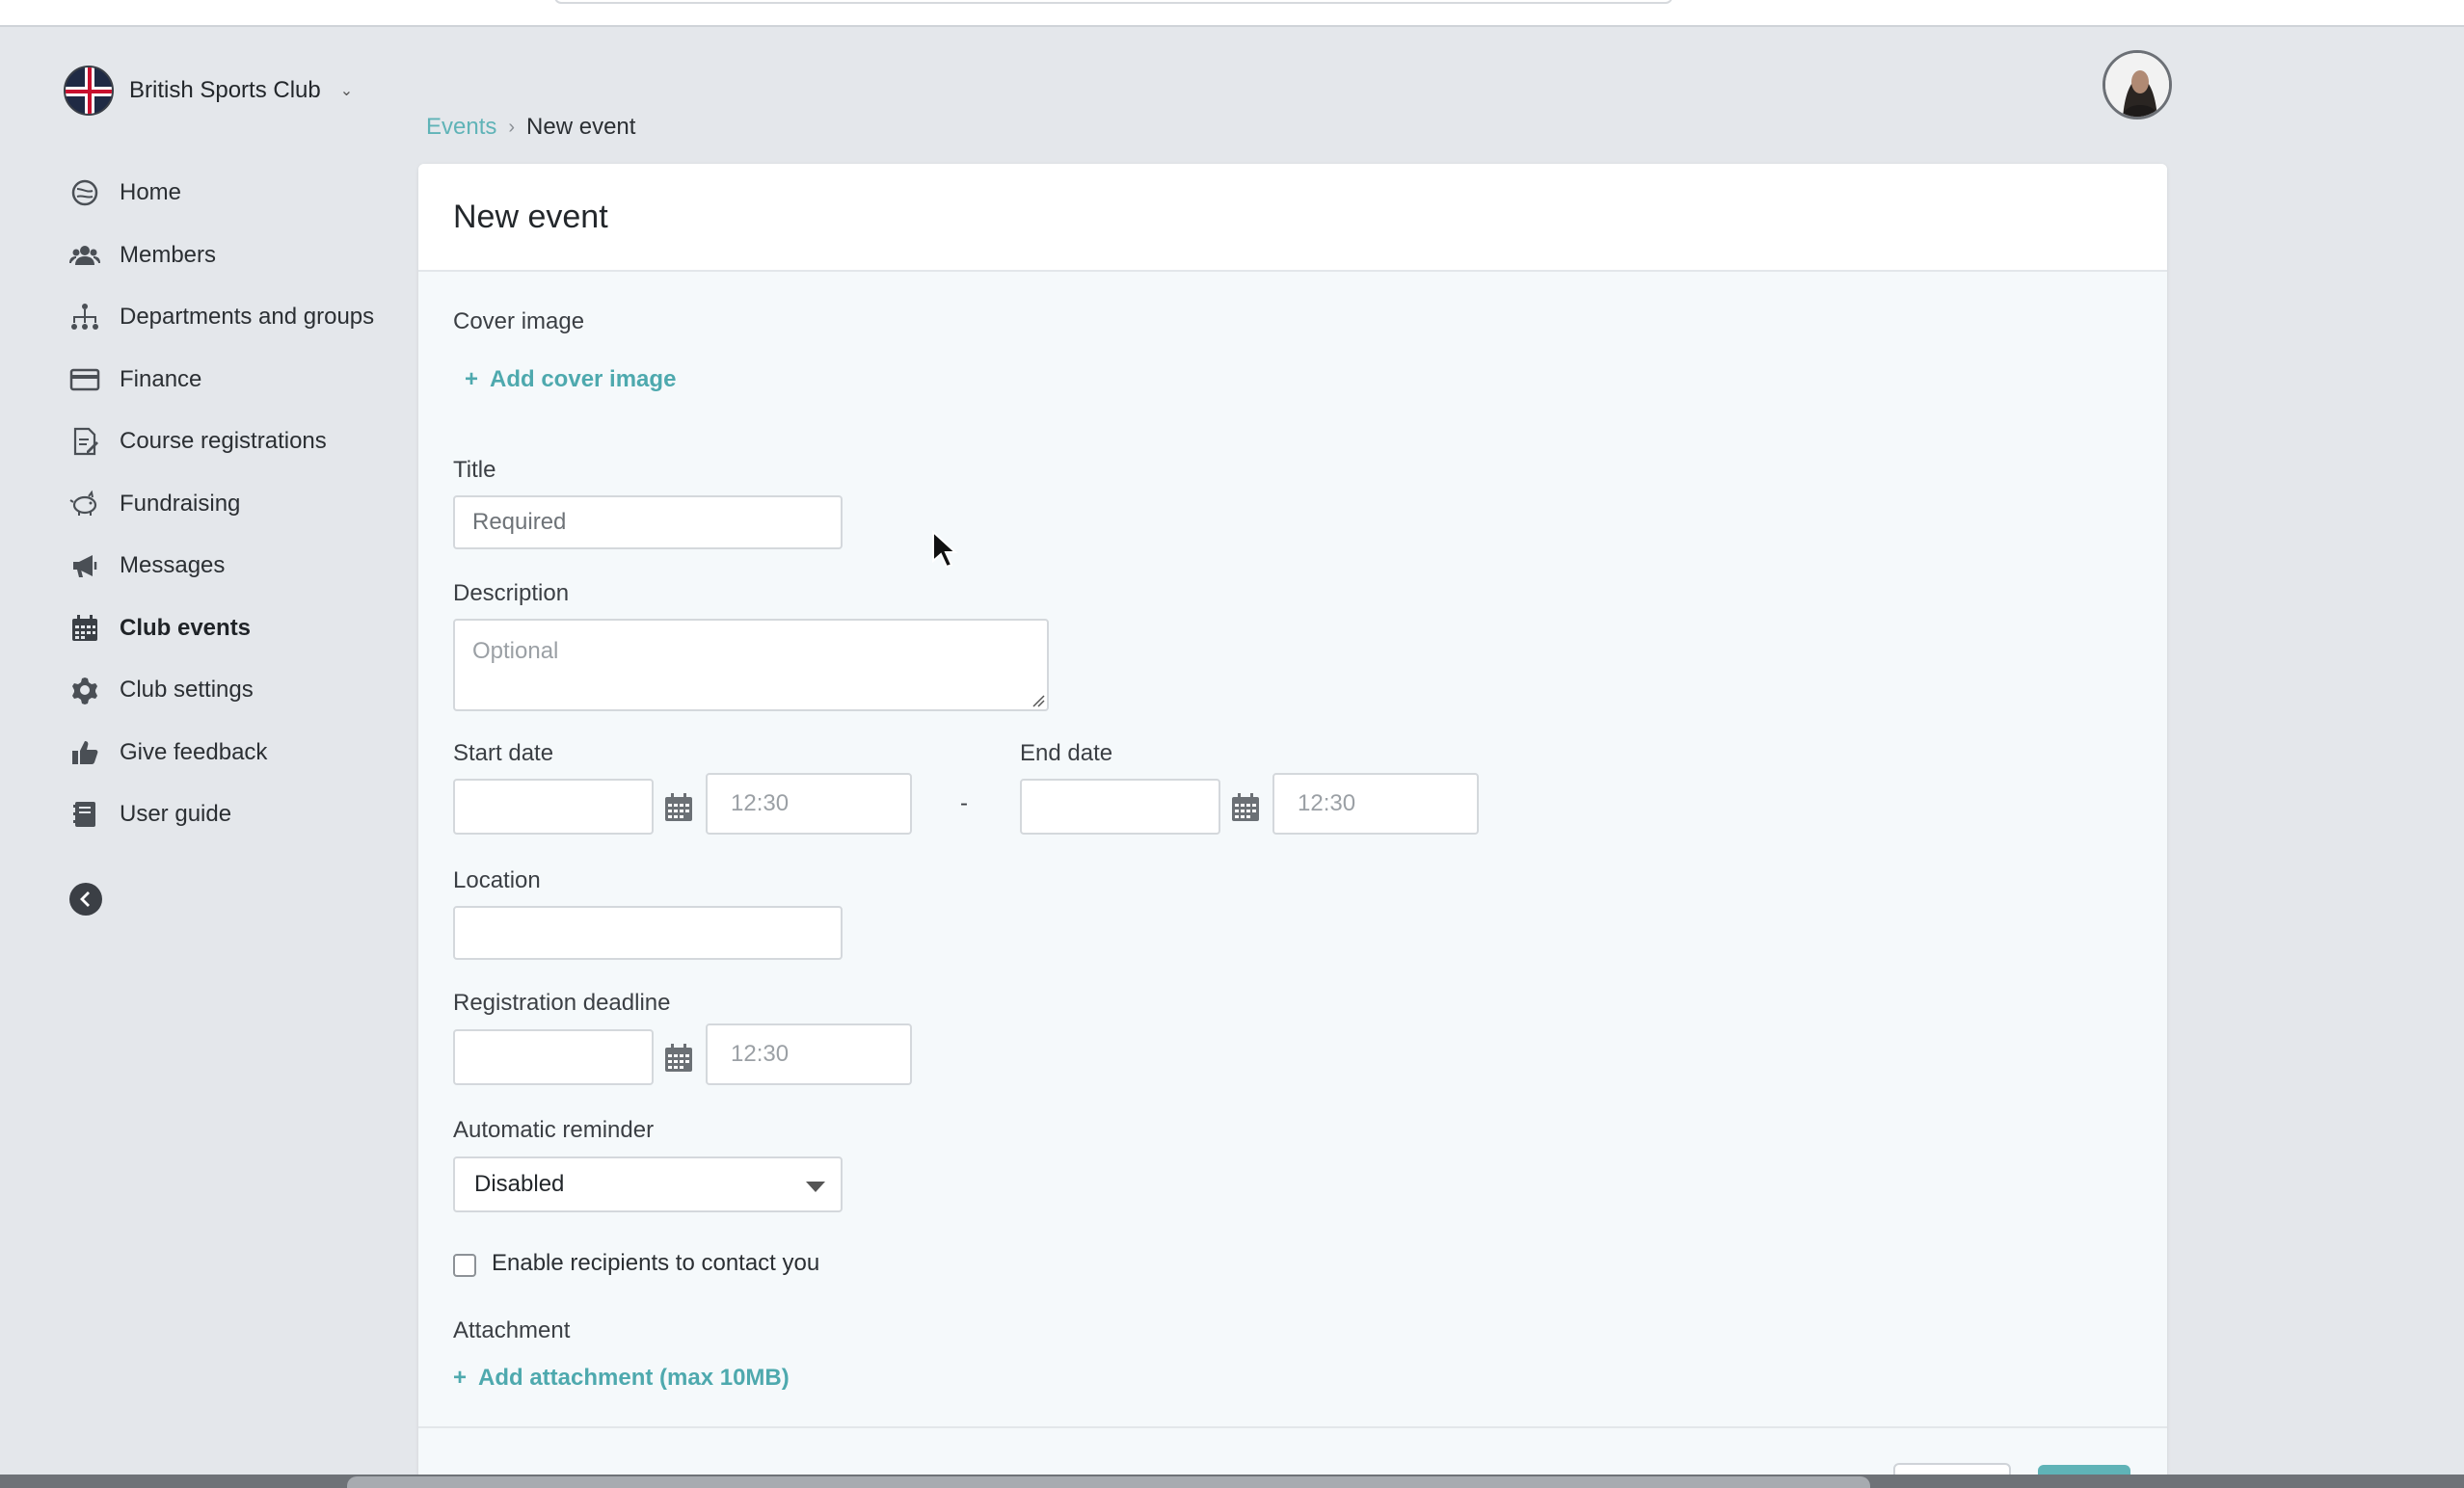  What do you see at coordinates (648, 933) in the screenshot?
I see `location-input` at bounding box center [648, 933].